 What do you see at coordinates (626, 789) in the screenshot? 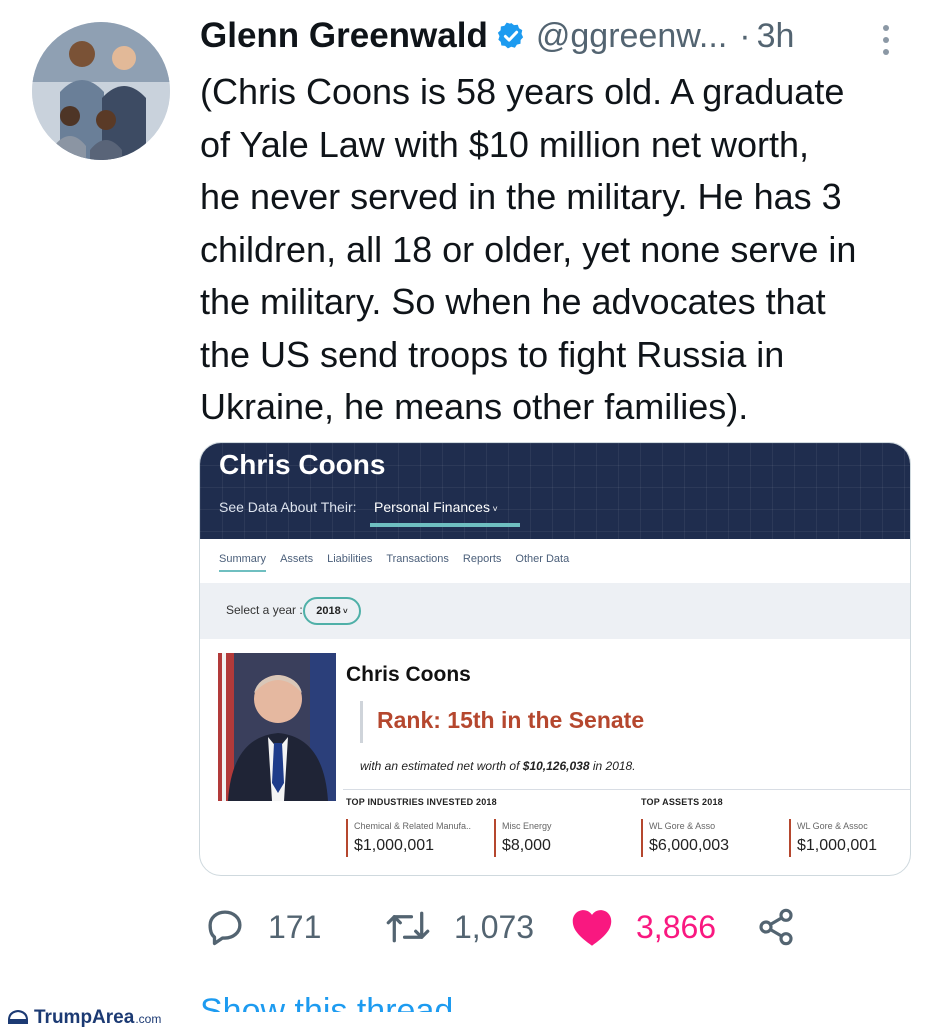
I see `section-divider` at bounding box center [626, 789].